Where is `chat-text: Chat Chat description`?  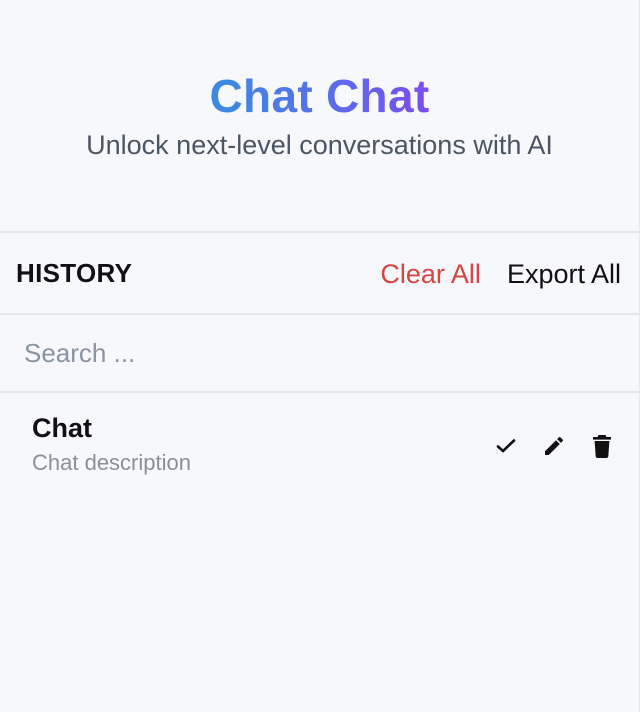
chat-text: Chat Chat description is located at coordinates (111, 444).